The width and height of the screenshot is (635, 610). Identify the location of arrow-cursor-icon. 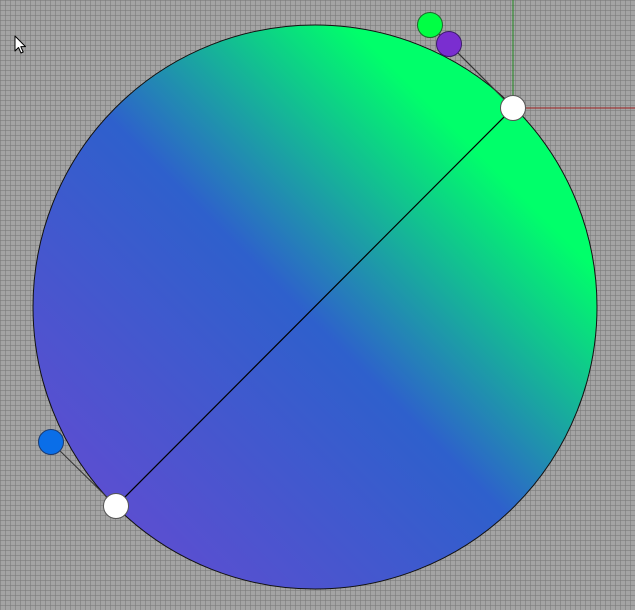
(20, 44).